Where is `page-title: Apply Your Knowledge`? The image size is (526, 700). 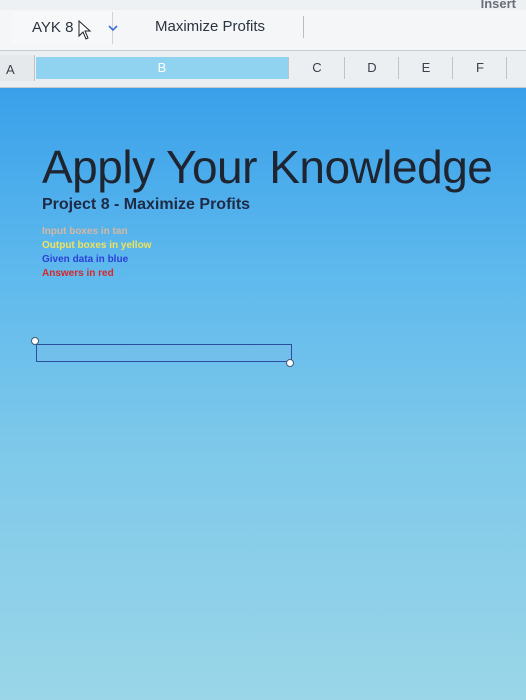
page-title: Apply Your Knowledge is located at coordinates (267, 167).